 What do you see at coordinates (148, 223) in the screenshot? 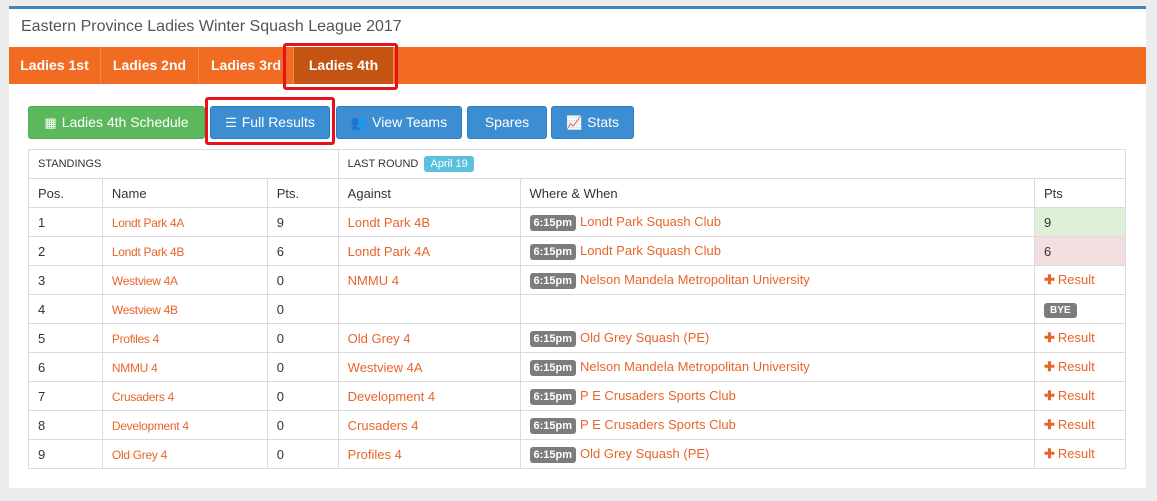
I see `team-link: Londt Park 4A` at bounding box center [148, 223].